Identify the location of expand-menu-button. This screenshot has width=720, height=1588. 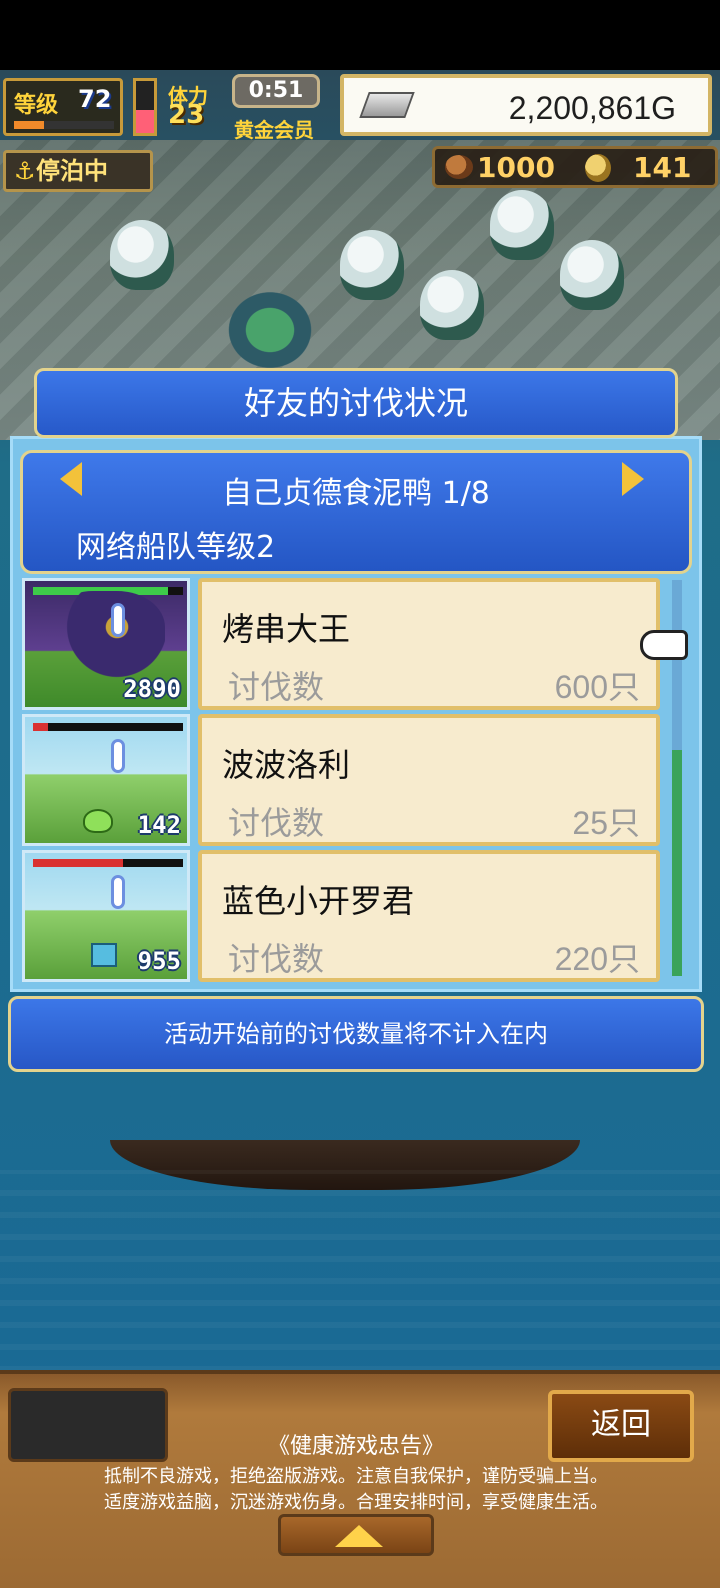
(356, 1535).